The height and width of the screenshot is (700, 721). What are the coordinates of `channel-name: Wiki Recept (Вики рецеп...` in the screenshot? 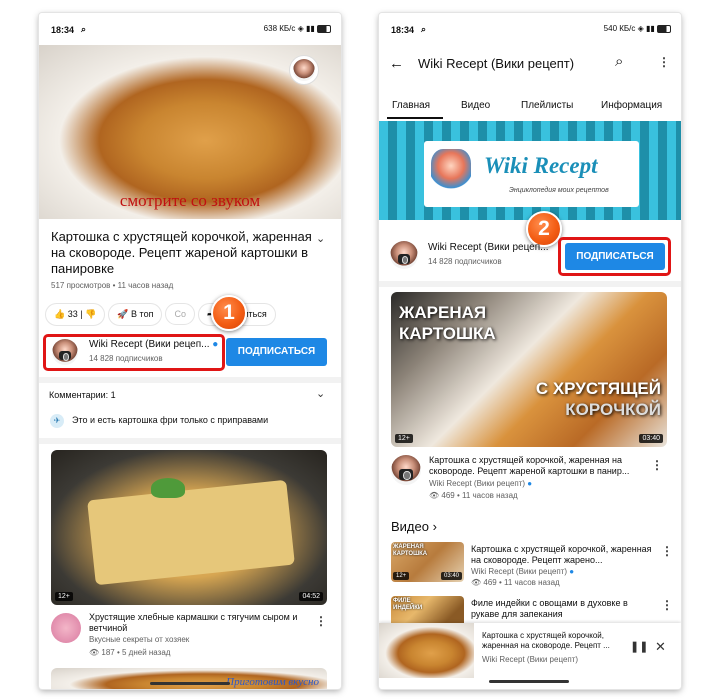 It's located at (488, 247).